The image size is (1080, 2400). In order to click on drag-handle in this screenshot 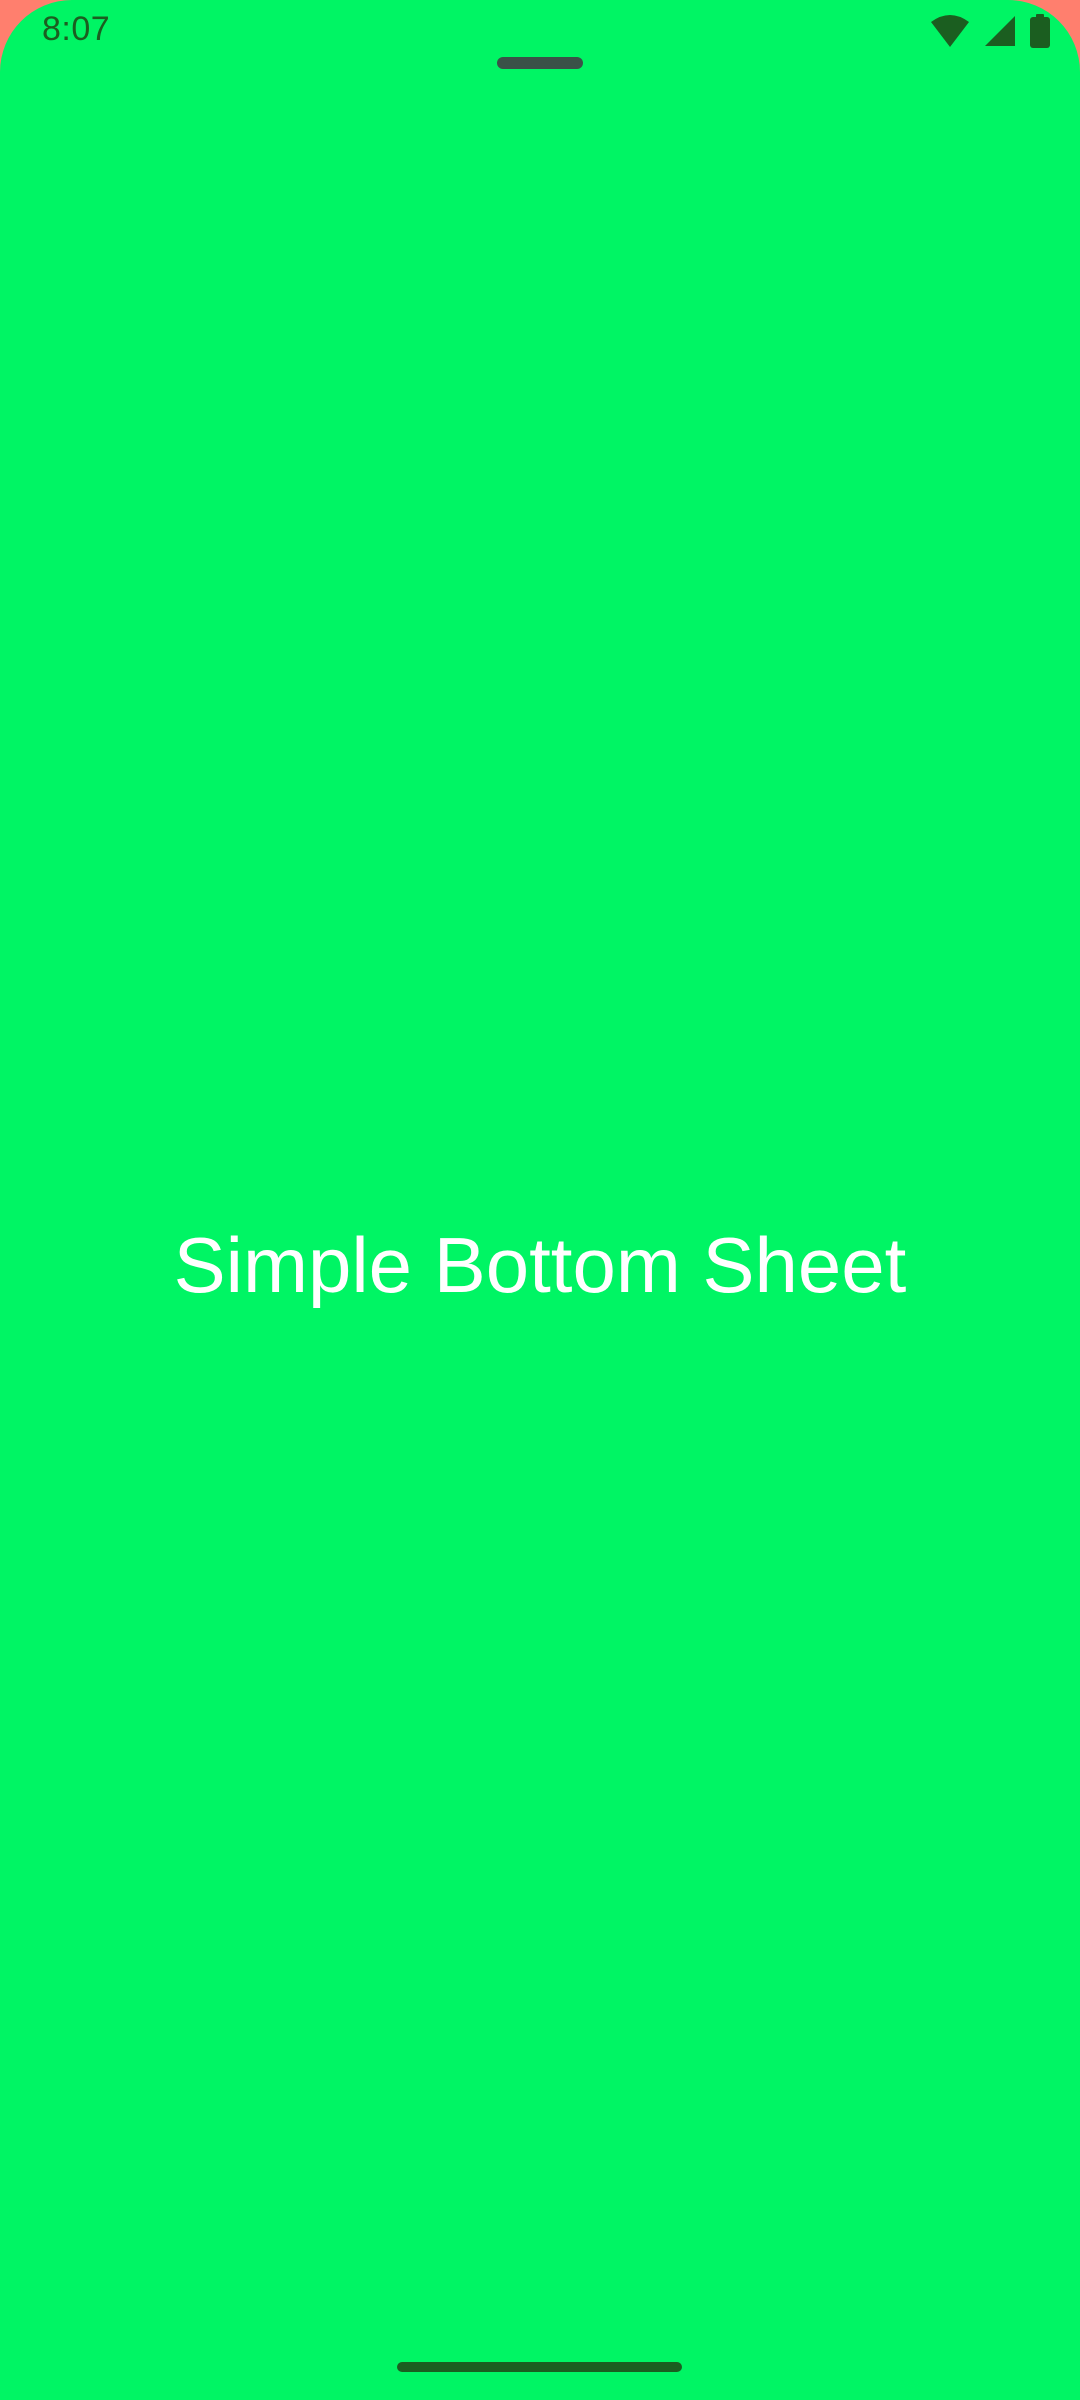, I will do `click(540, 63)`.